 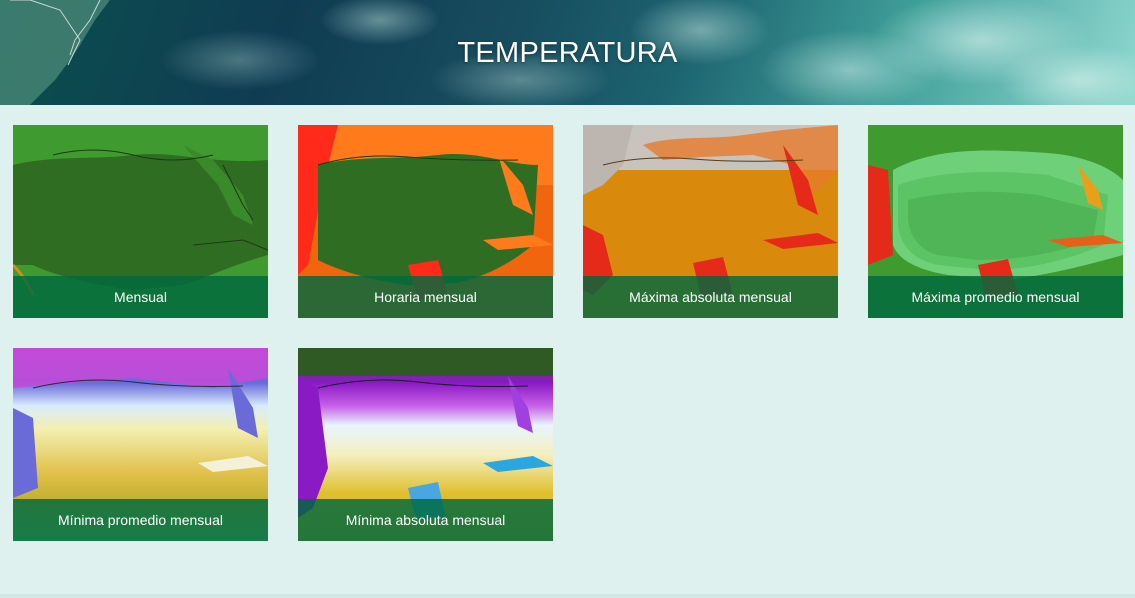 I want to click on card-caption: Máxima absoluta mensual, so click(x=710, y=297).